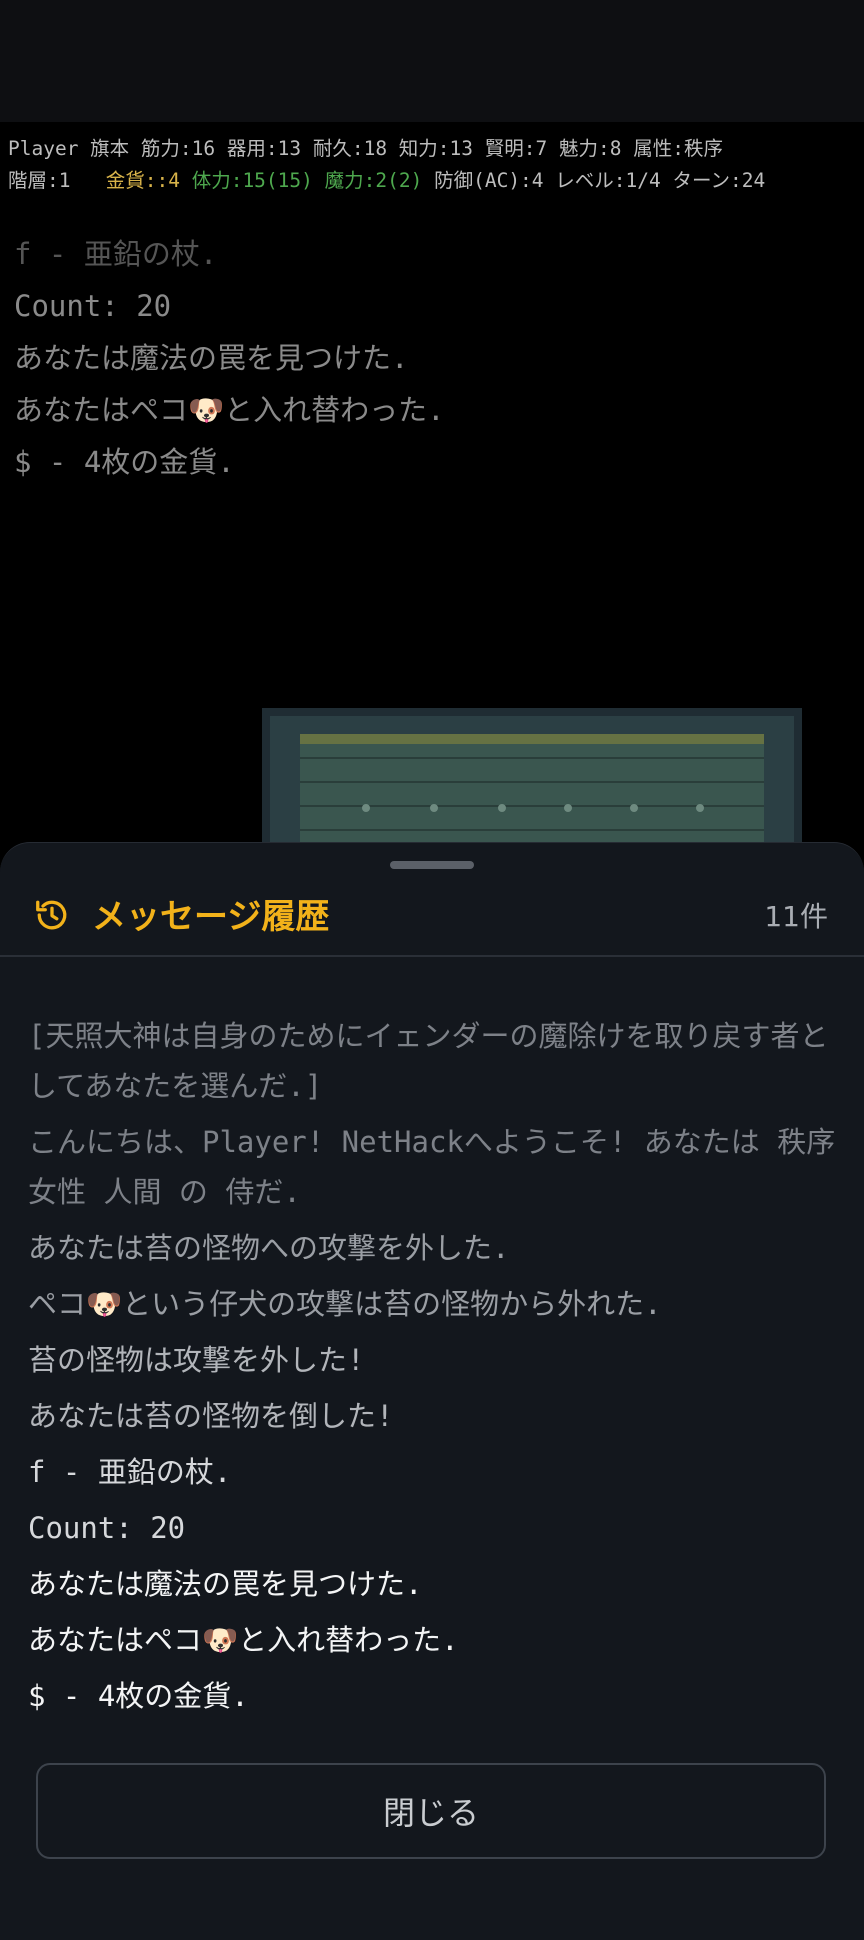 The height and width of the screenshot is (1940, 864). Describe the element at coordinates (130, 1472) in the screenshot. I see `history-item: f - 亜鉛の杖.` at that location.